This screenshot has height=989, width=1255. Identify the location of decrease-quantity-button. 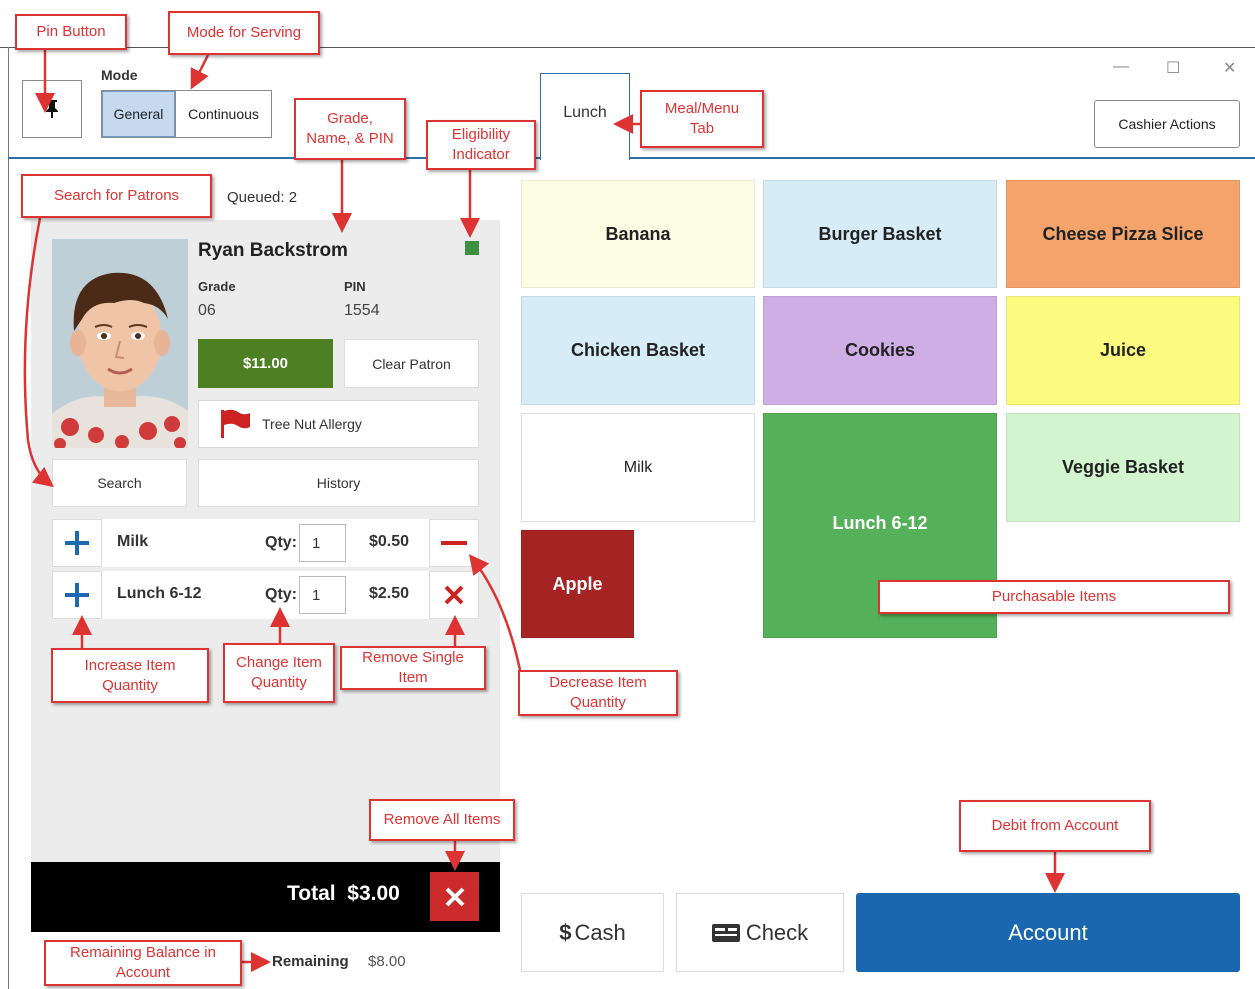
(454, 543).